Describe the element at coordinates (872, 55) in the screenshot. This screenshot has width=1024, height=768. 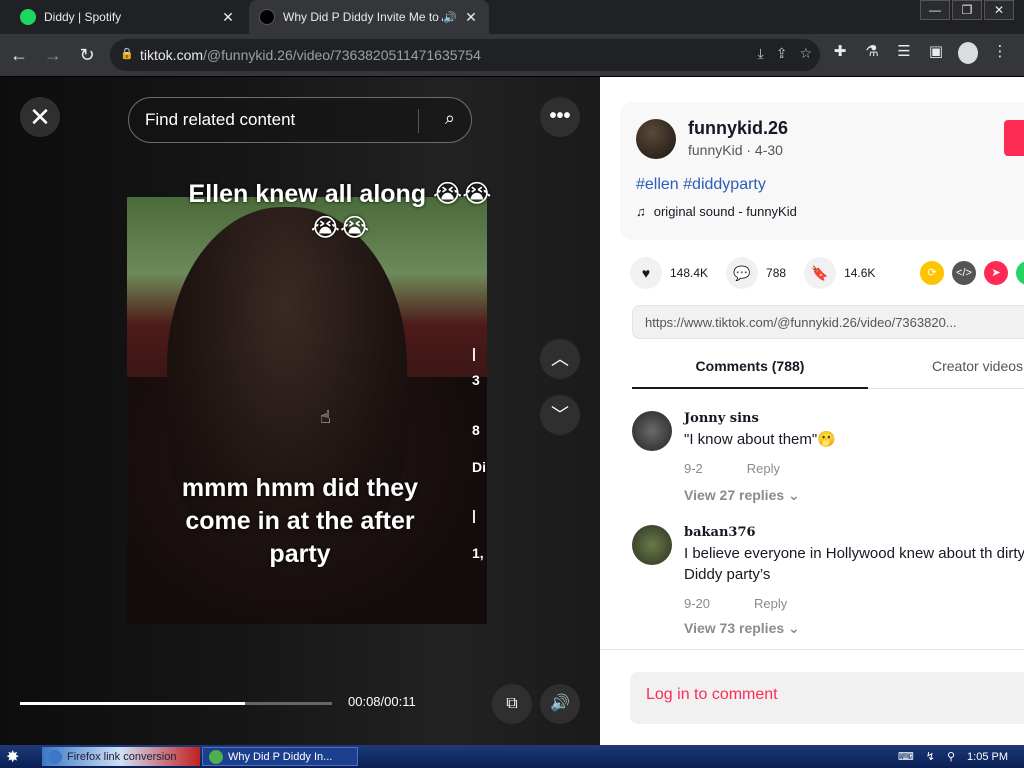
I see `labs-icon: ⚗` at that location.